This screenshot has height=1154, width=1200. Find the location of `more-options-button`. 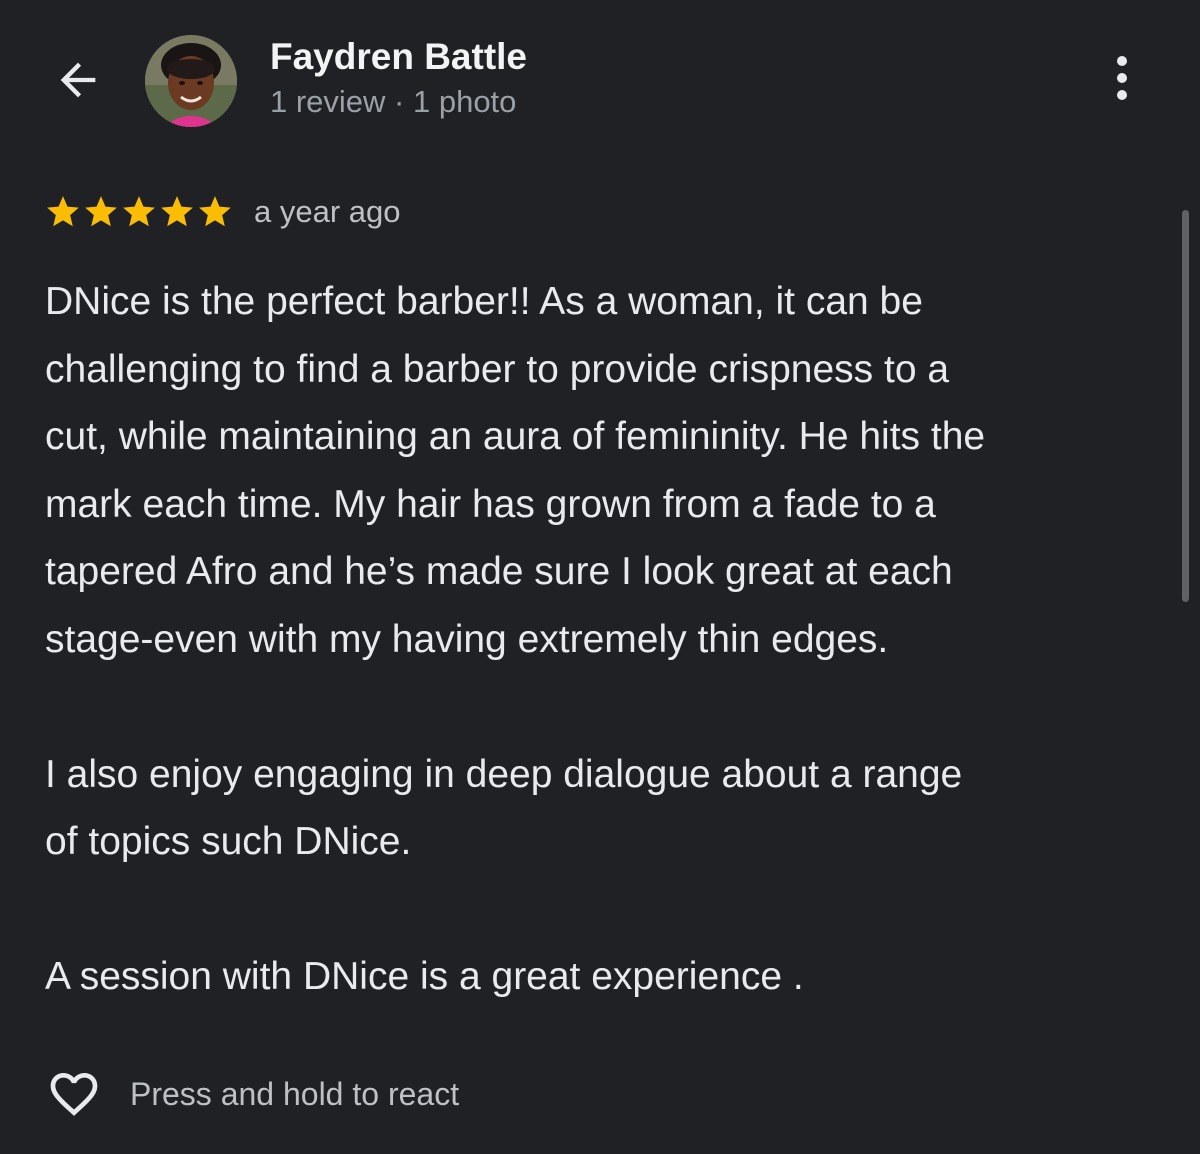

more-options-button is located at coordinates (1122, 78).